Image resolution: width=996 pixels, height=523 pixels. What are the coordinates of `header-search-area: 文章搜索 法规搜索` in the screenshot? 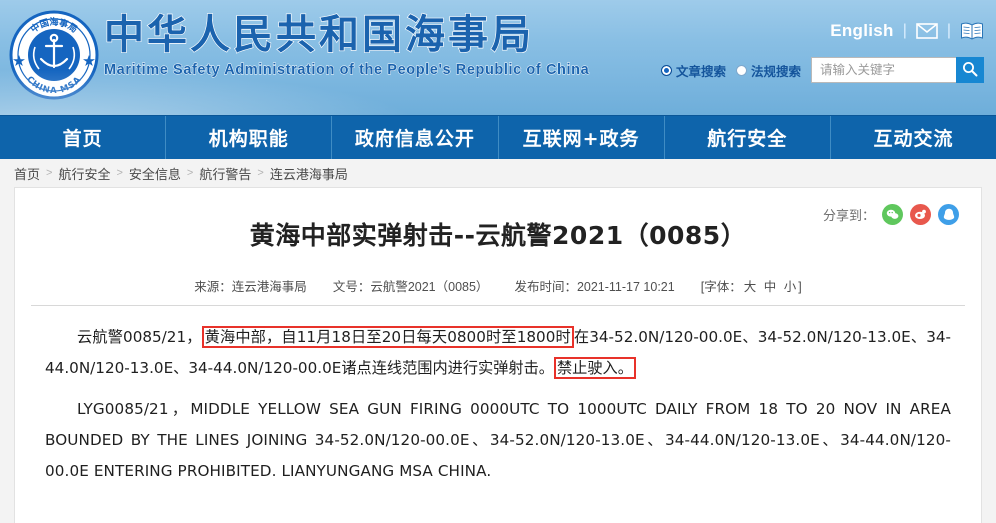 It's located at (822, 70).